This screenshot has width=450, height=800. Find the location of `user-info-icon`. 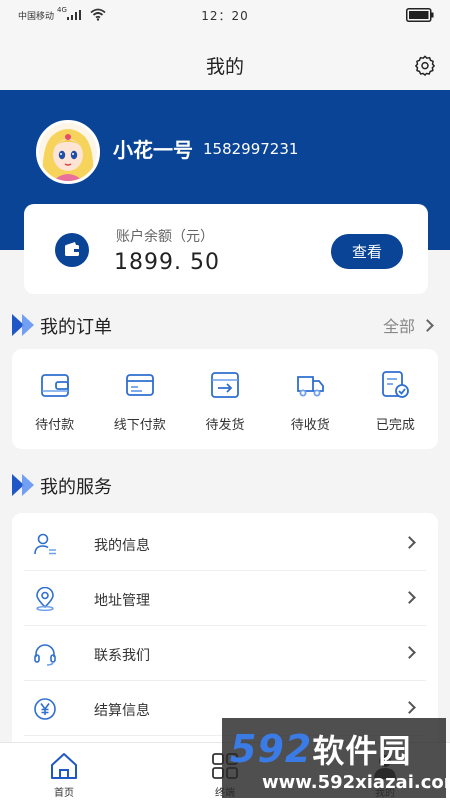

user-info-icon is located at coordinates (45, 544).